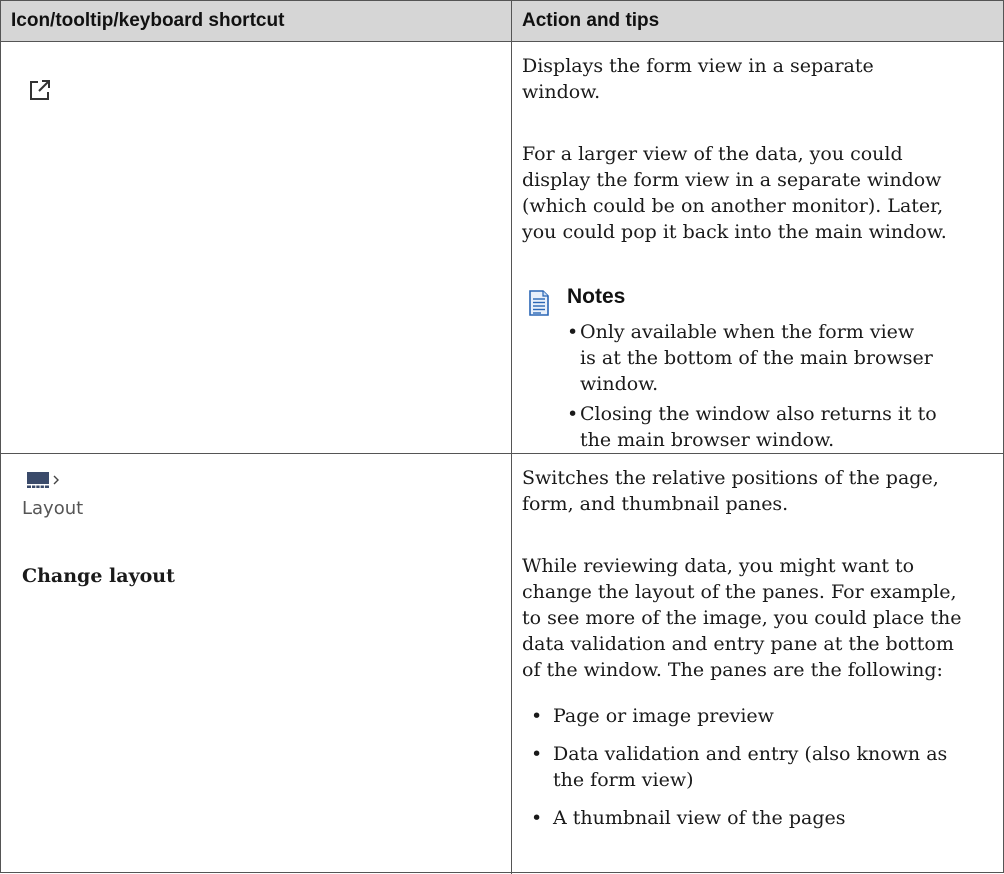 The height and width of the screenshot is (874, 1004). What do you see at coordinates (502, 453) in the screenshot?
I see `row-divider` at bounding box center [502, 453].